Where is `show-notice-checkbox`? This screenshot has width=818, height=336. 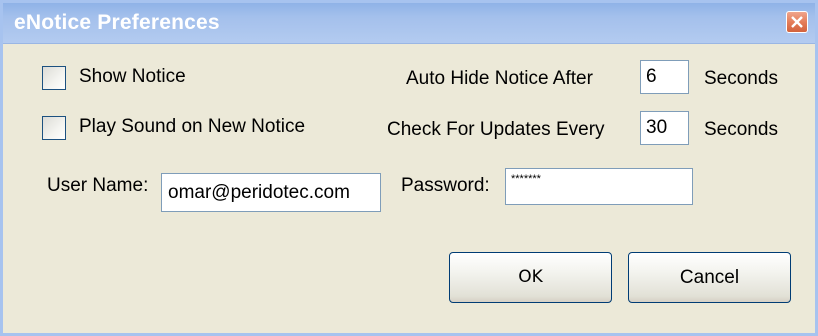 show-notice-checkbox is located at coordinates (54, 78).